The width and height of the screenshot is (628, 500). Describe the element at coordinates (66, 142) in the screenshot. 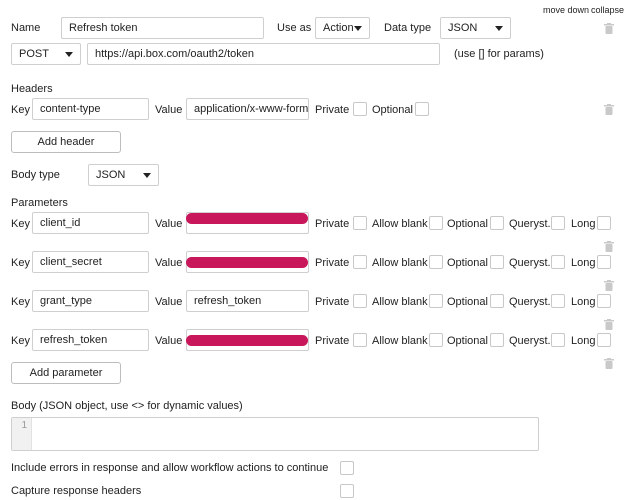

I see `add-header-button: Add header` at that location.